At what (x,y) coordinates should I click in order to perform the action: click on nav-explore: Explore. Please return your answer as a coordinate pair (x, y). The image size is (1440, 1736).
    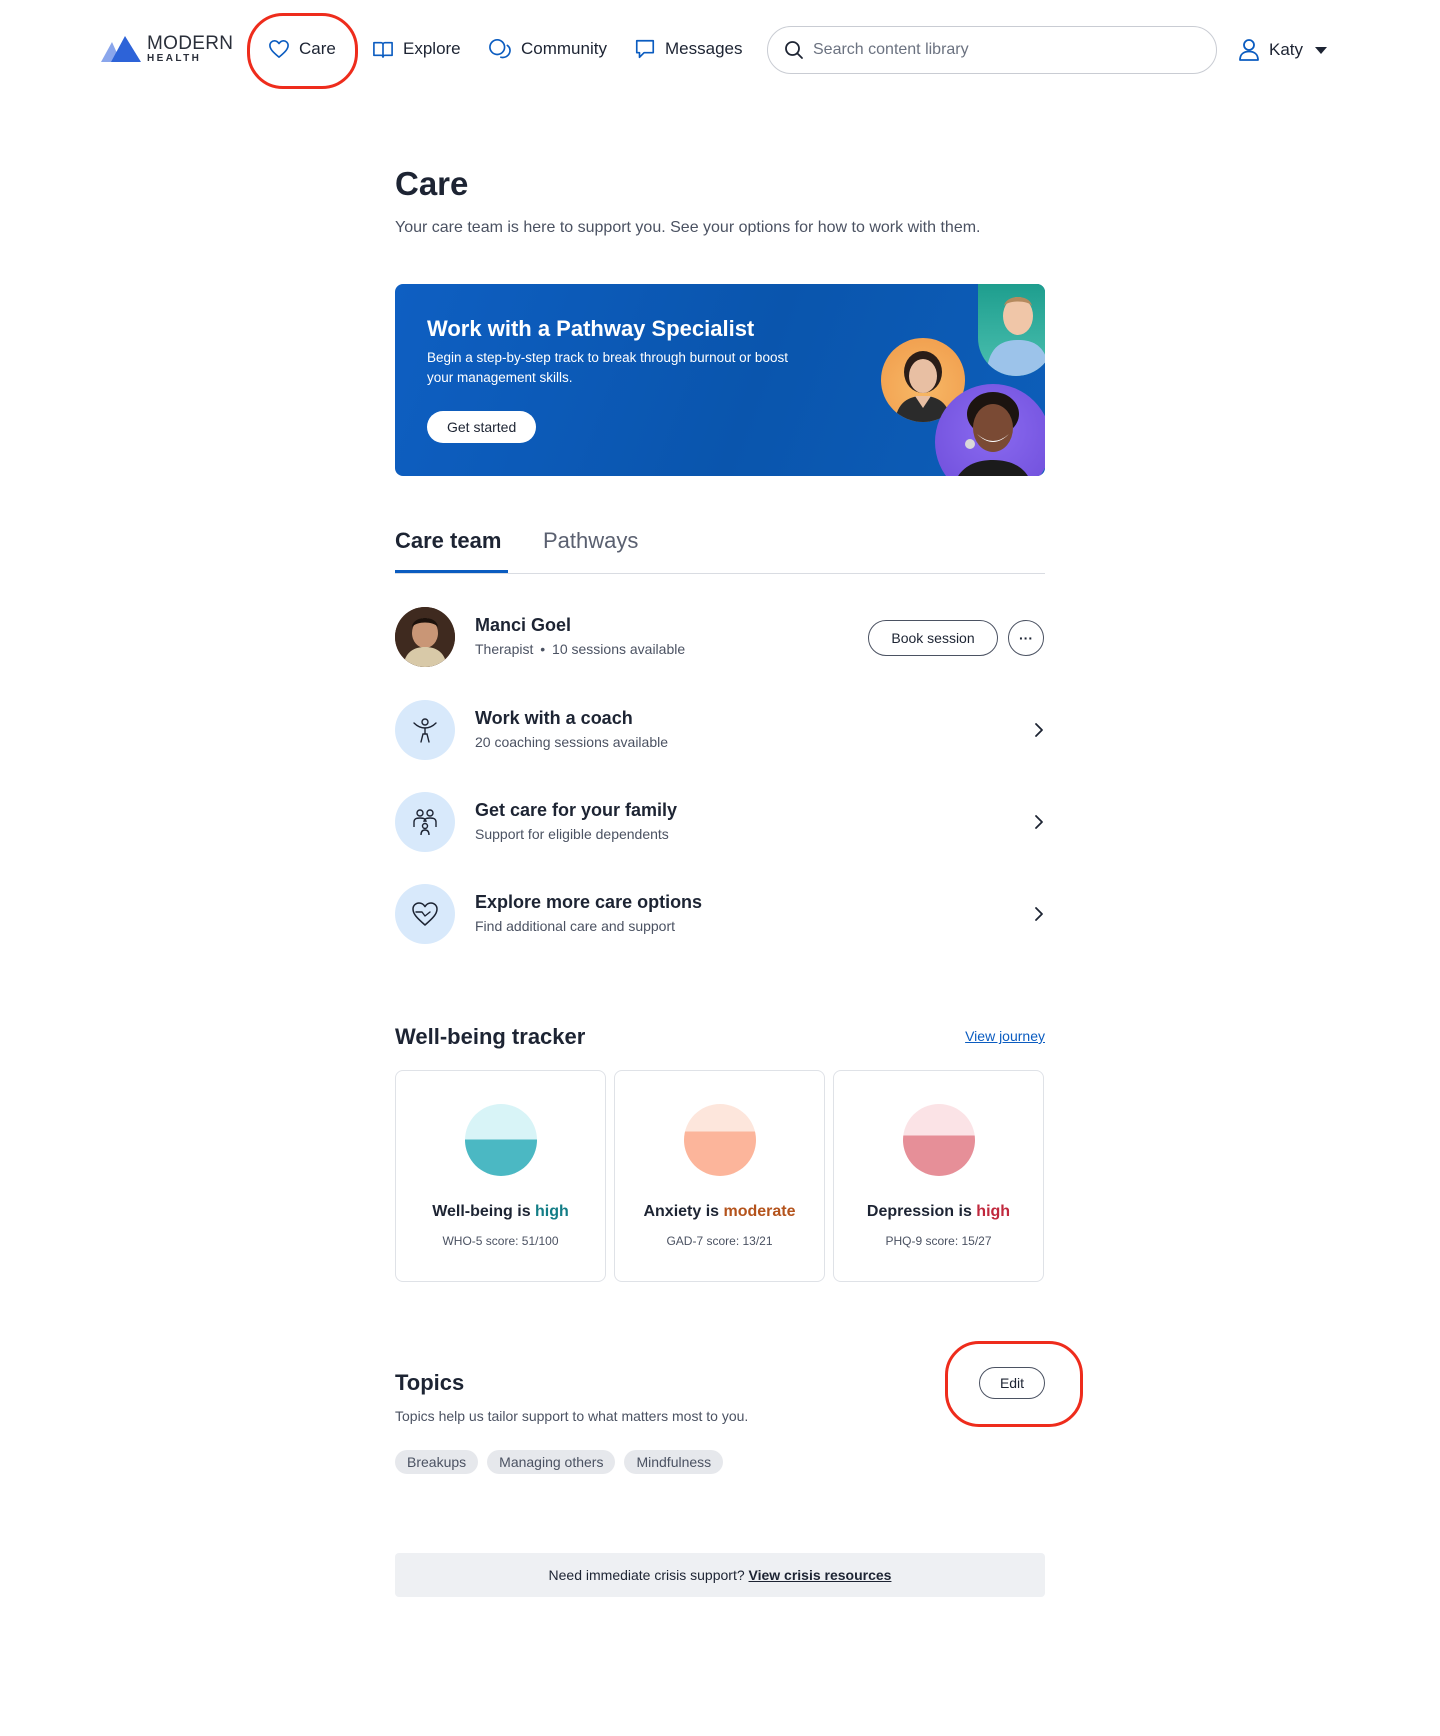
    Looking at the image, I should click on (416, 49).